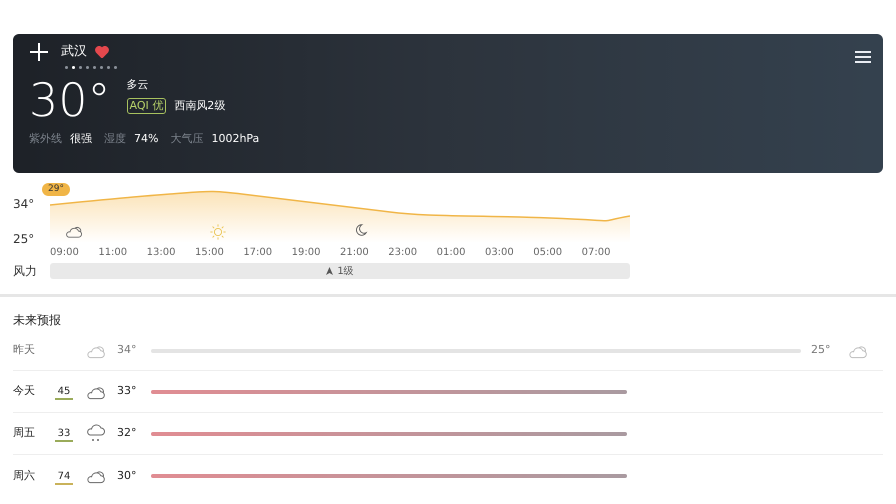 The width and height of the screenshot is (896, 504). Describe the element at coordinates (187, 139) in the screenshot. I see `detail-label: 大气压` at that location.